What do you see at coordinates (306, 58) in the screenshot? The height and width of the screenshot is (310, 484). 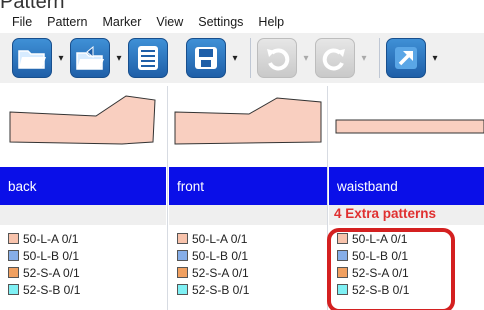 I see `undo-dropdown: ▾` at bounding box center [306, 58].